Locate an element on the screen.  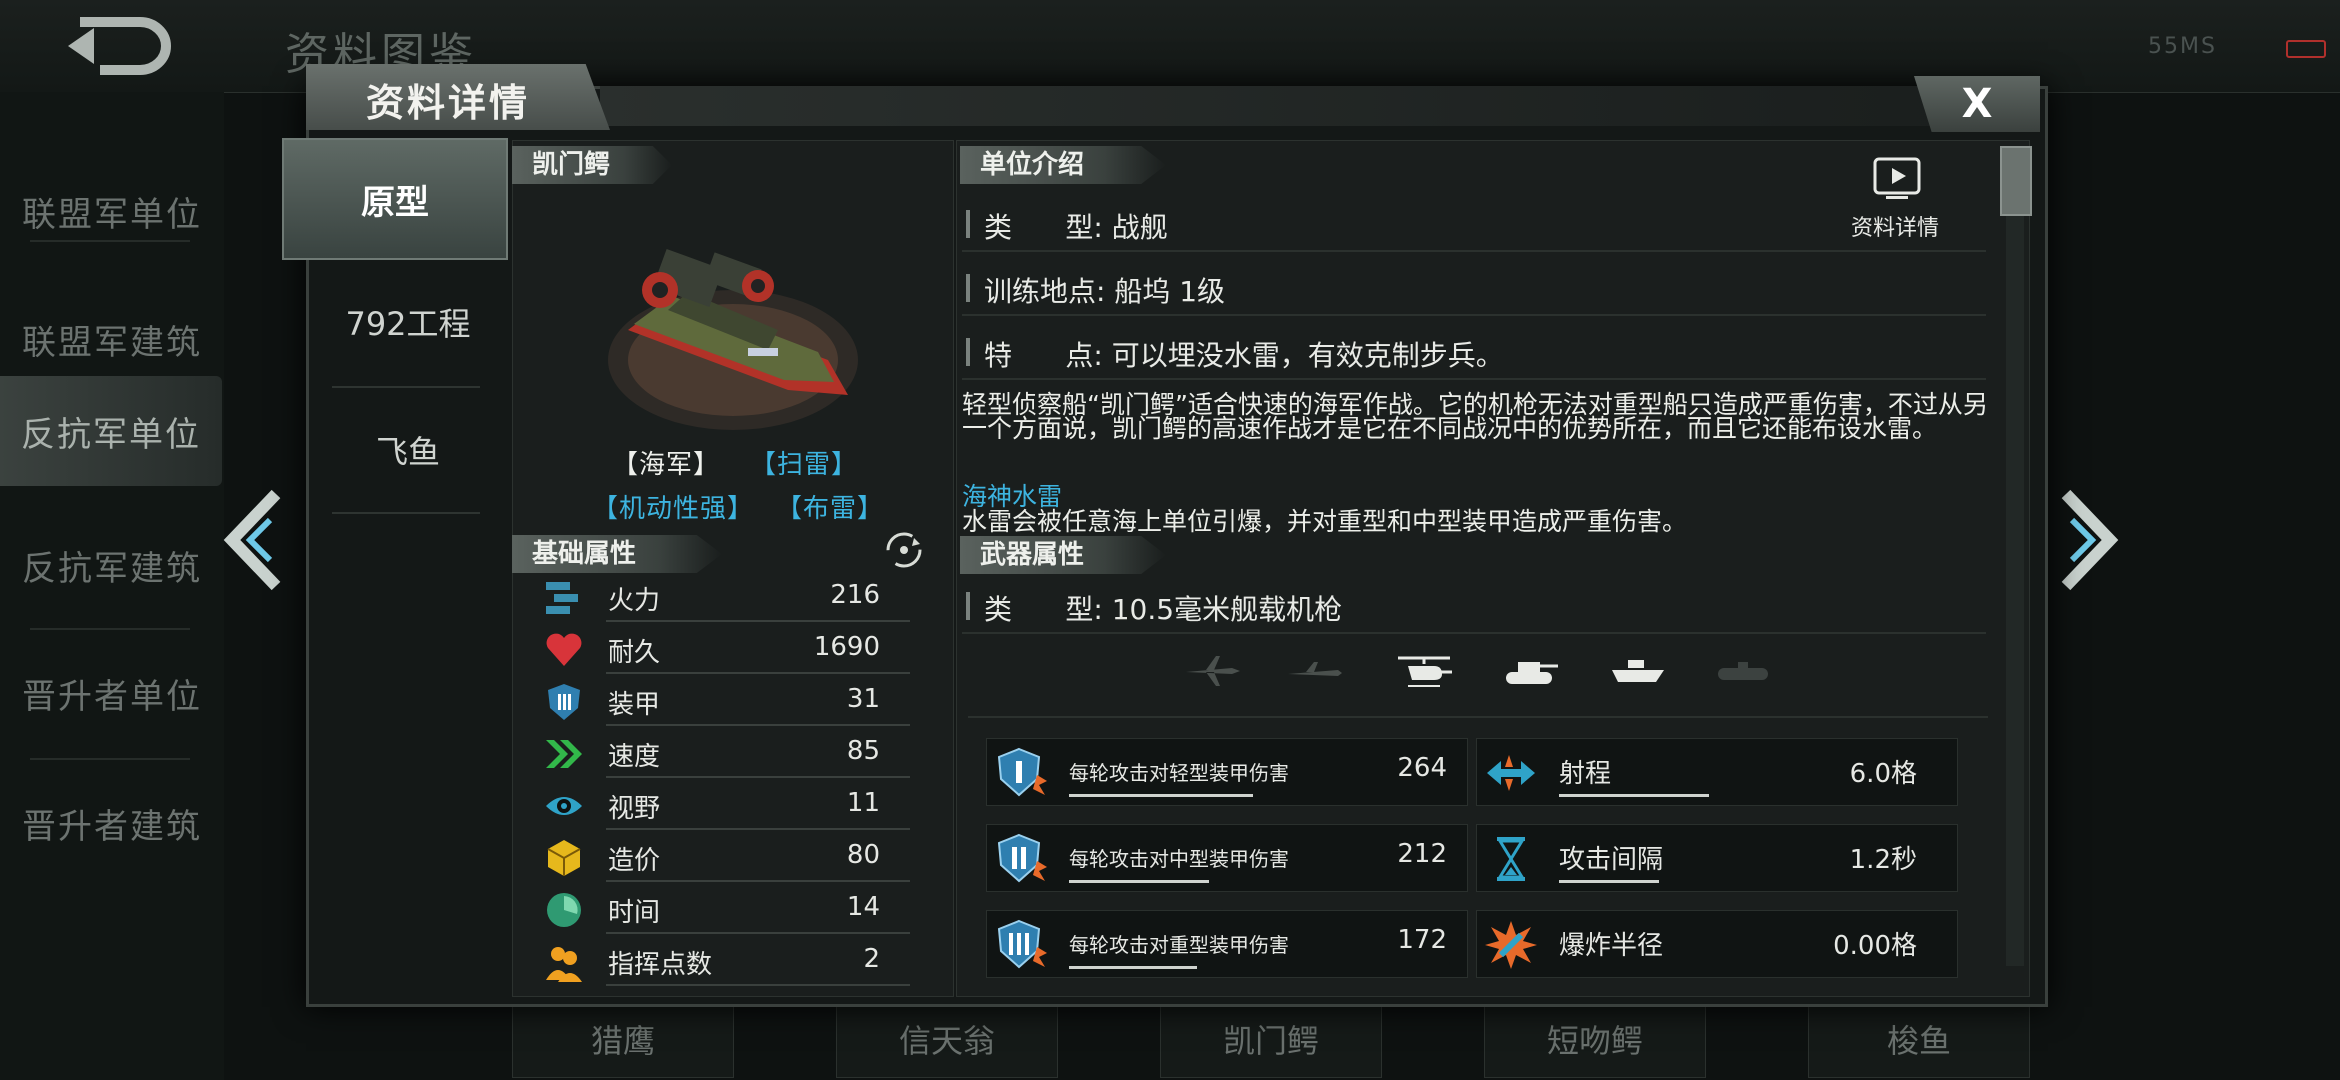
nav-item-ascended-units: 晋升者单位 is located at coordinates (112, 693).